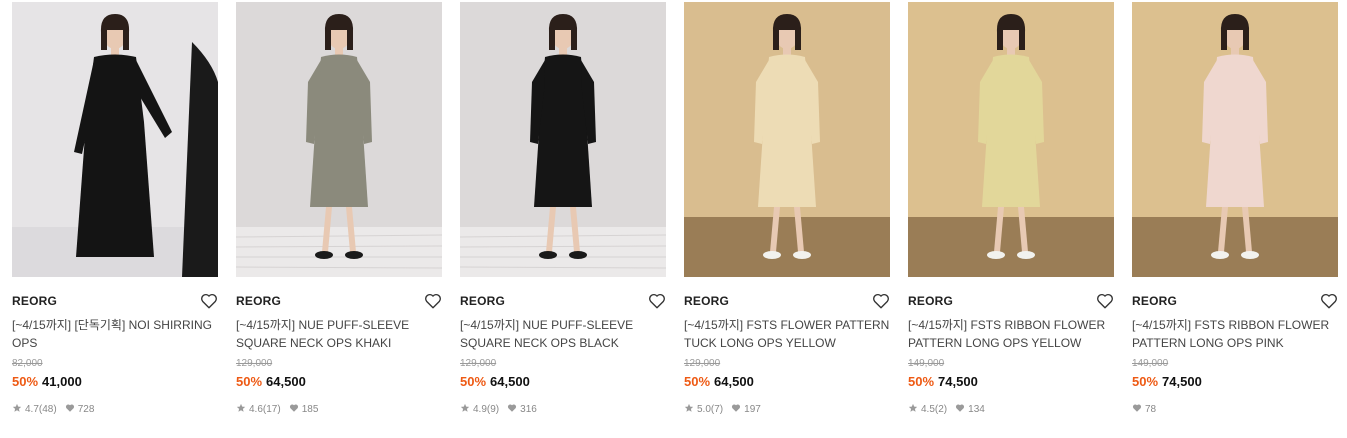 The image size is (1347, 438). I want to click on rating-stat: 5.0 (7), so click(703, 410).